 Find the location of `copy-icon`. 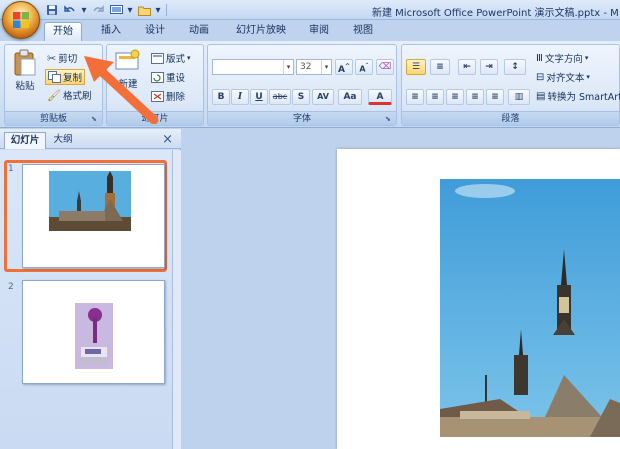

copy-icon is located at coordinates (54, 77).